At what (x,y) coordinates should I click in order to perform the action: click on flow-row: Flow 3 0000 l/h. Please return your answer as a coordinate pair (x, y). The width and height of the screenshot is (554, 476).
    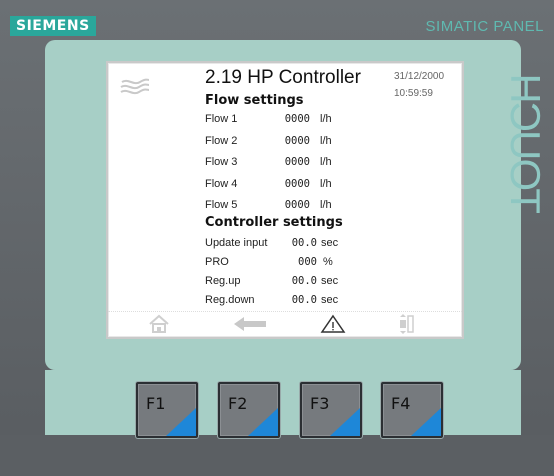
    Looking at the image, I should click on (305, 162).